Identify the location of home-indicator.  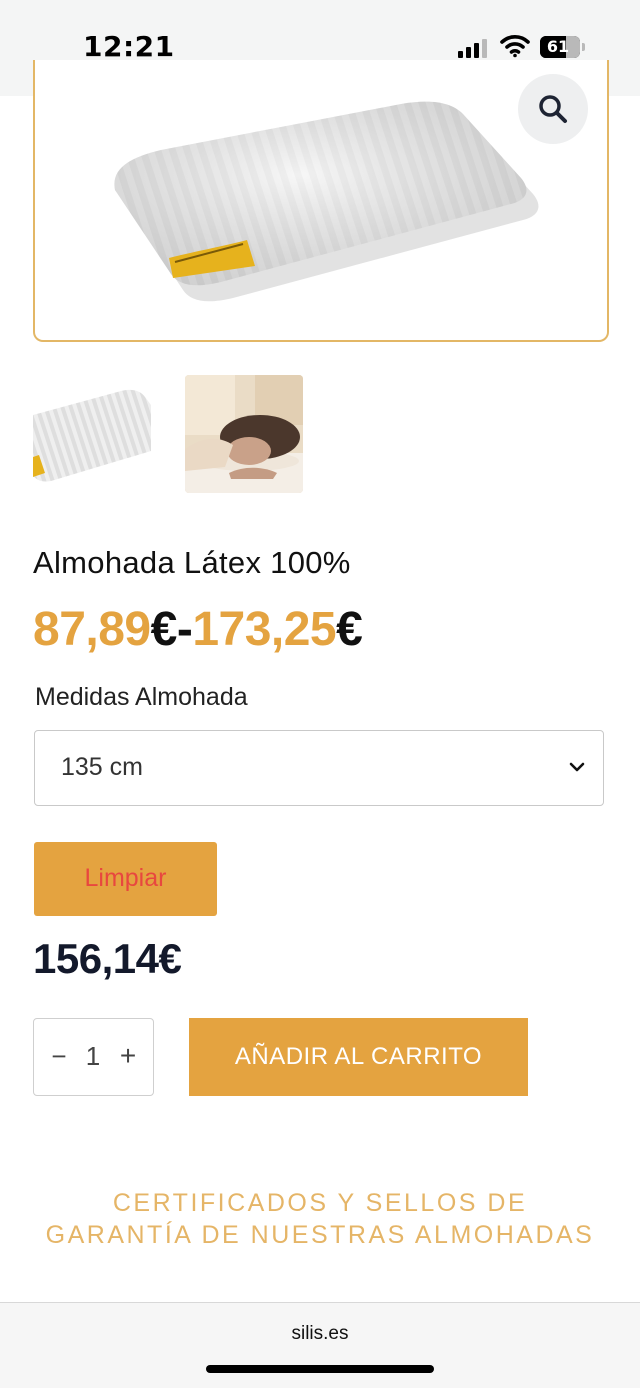
(320, 1369).